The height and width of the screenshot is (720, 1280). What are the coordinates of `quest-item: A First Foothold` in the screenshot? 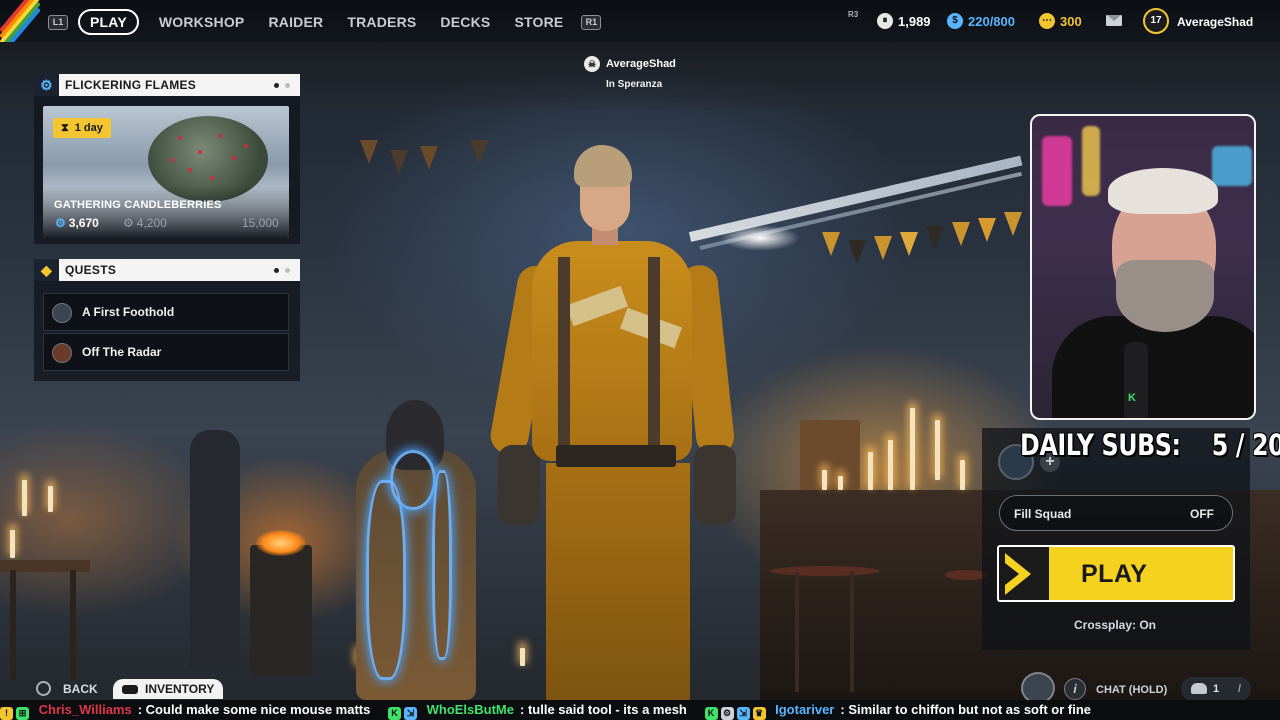 It's located at (166, 312).